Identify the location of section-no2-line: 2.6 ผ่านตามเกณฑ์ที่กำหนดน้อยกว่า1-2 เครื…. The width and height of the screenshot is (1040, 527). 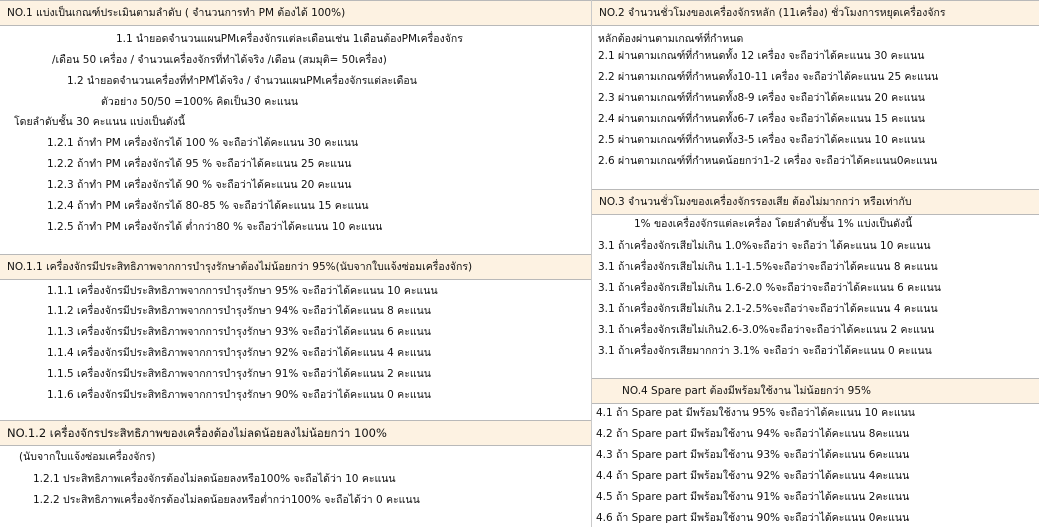
(768, 161).